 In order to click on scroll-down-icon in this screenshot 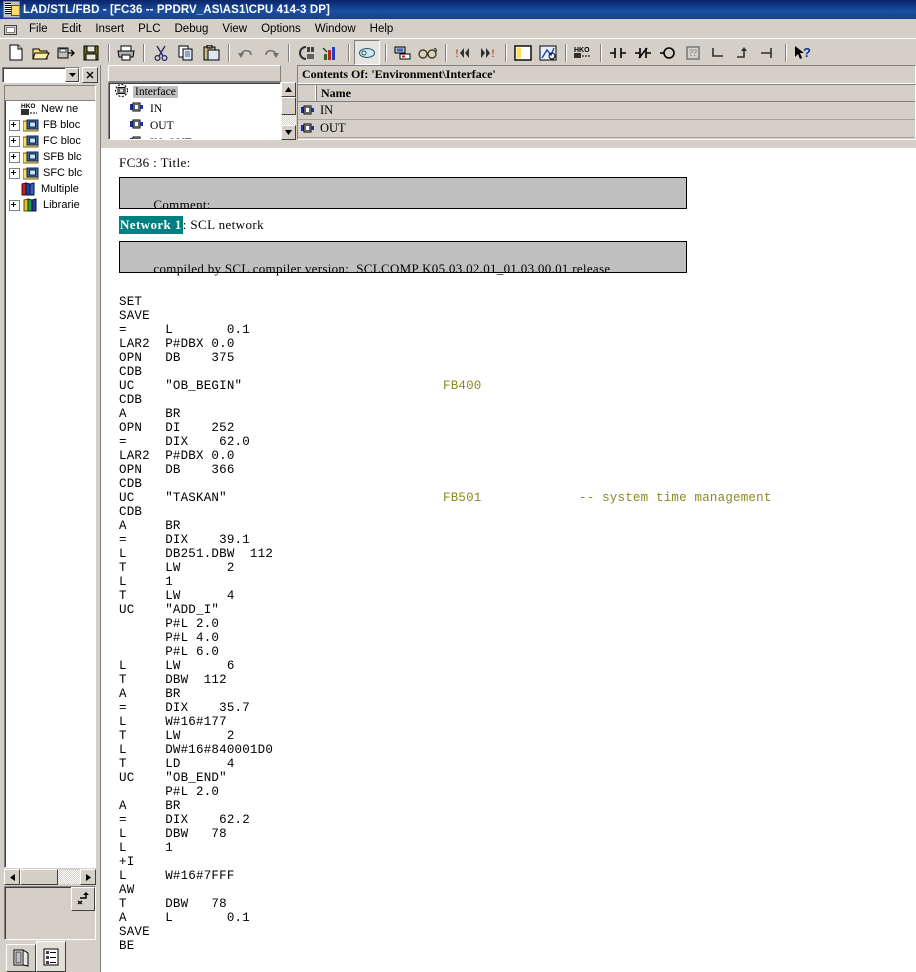, I will do `click(288, 132)`.